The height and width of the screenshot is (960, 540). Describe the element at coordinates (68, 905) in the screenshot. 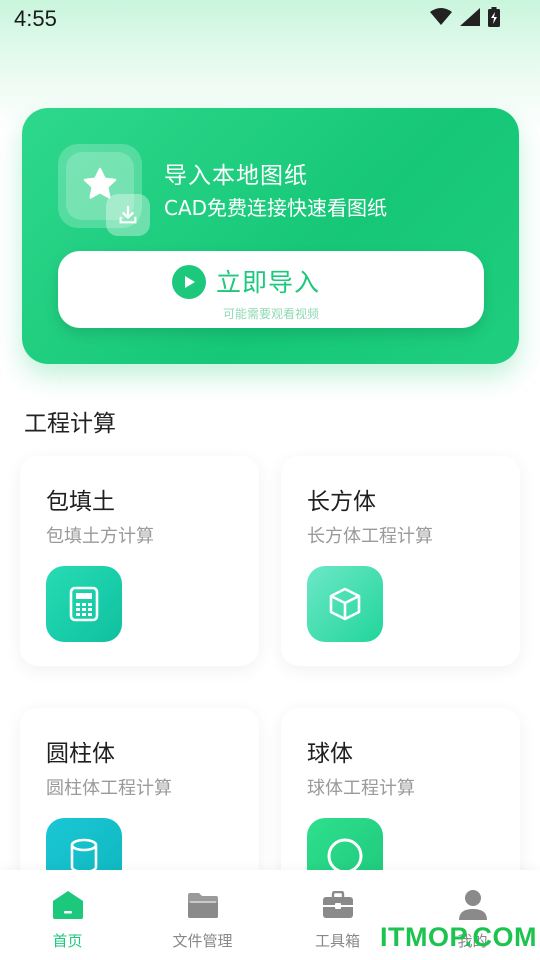

I see `home-icon` at that location.